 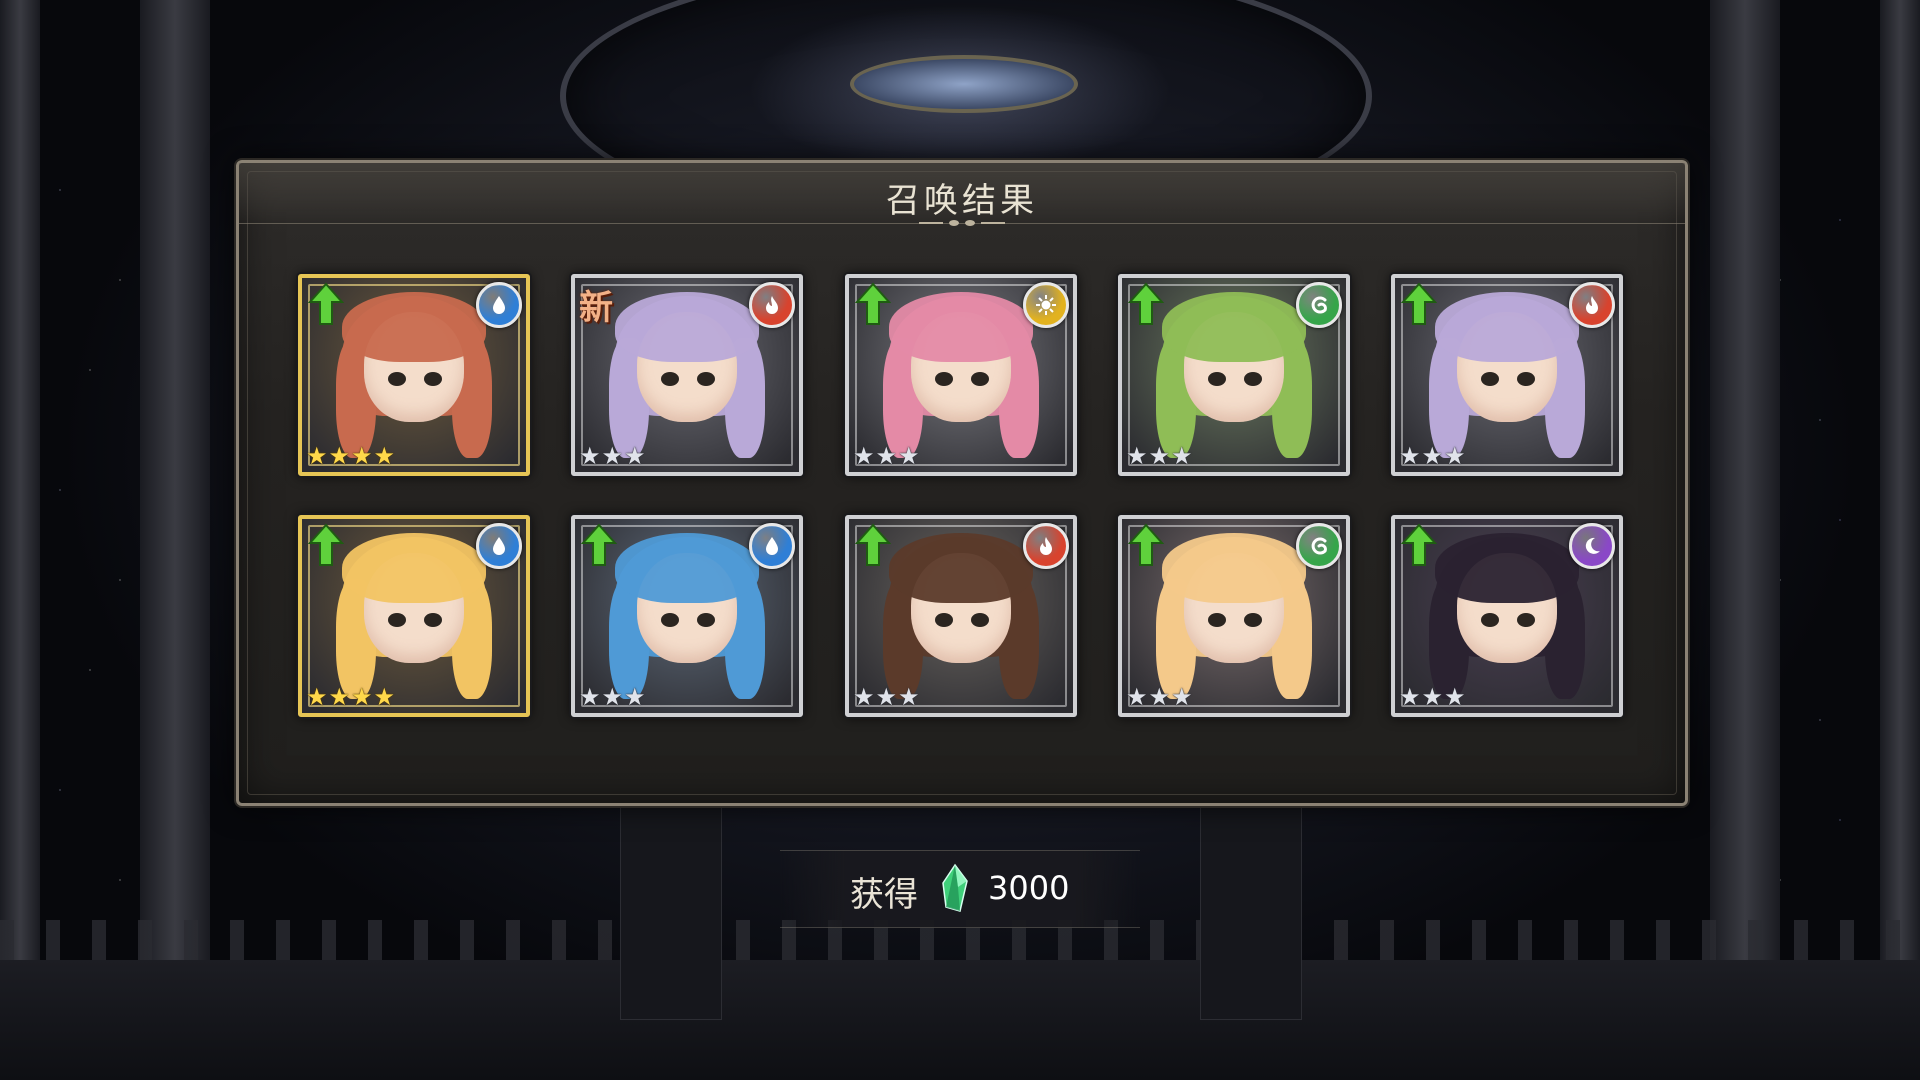 What do you see at coordinates (955, 887) in the screenshot?
I see `green-crystal-icon` at bounding box center [955, 887].